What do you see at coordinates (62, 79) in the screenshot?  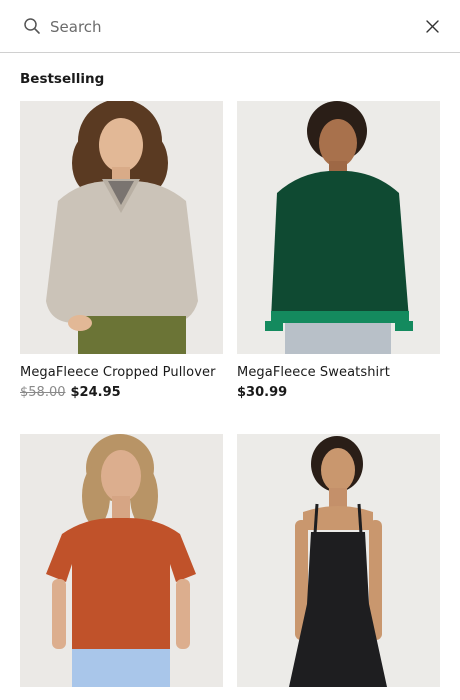 I see `section-title: Bestselling` at bounding box center [62, 79].